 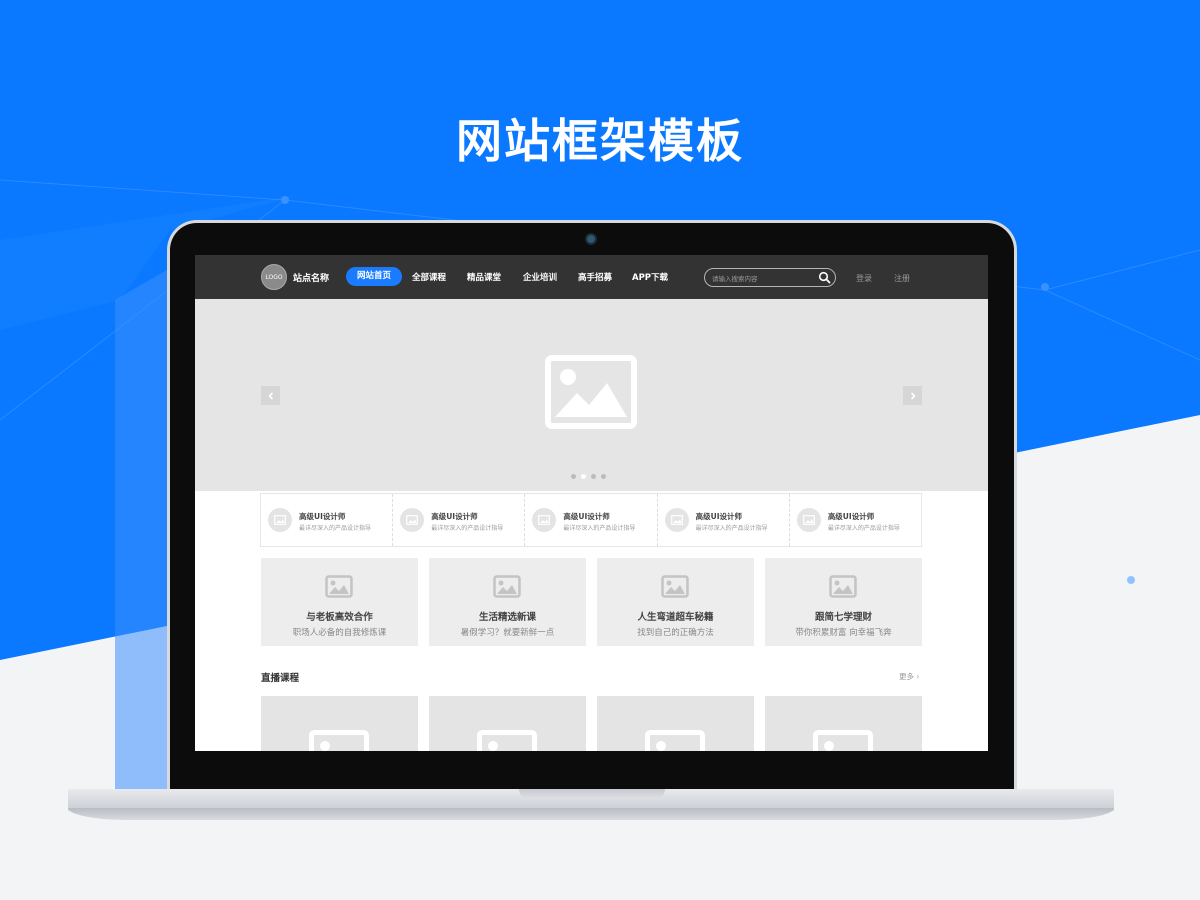 I want to click on promo-card: 与老板高效合作 职场人必备的自我修炼课, so click(x=339, y=602).